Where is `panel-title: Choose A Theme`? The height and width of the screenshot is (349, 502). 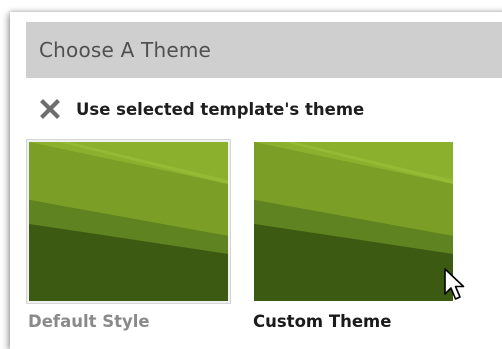
panel-title: Choose A Theme is located at coordinates (125, 50).